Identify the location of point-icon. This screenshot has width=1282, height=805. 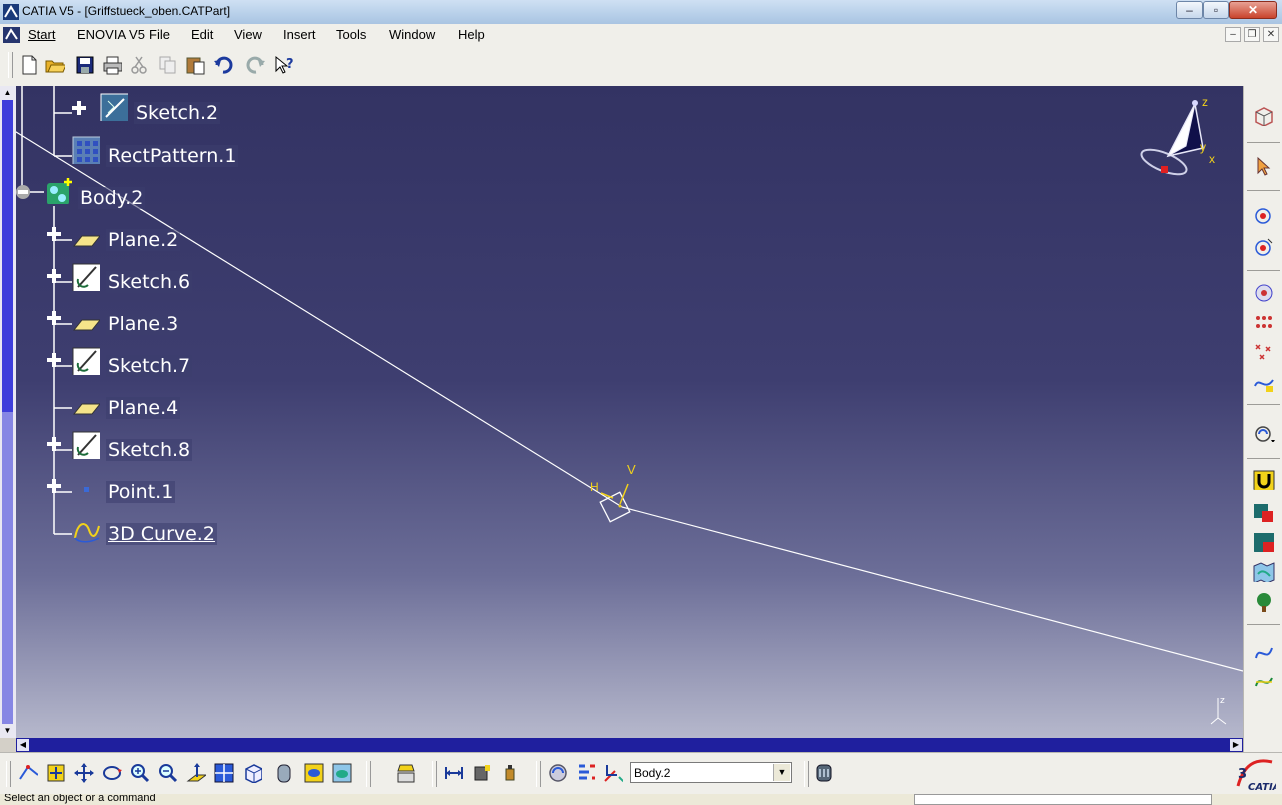
(86, 492).